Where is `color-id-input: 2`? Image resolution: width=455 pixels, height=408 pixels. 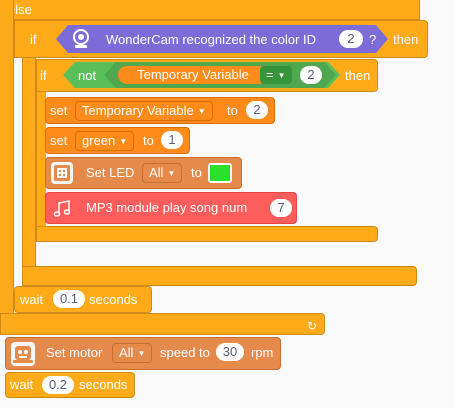 color-id-input: 2 is located at coordinates (351, 39).